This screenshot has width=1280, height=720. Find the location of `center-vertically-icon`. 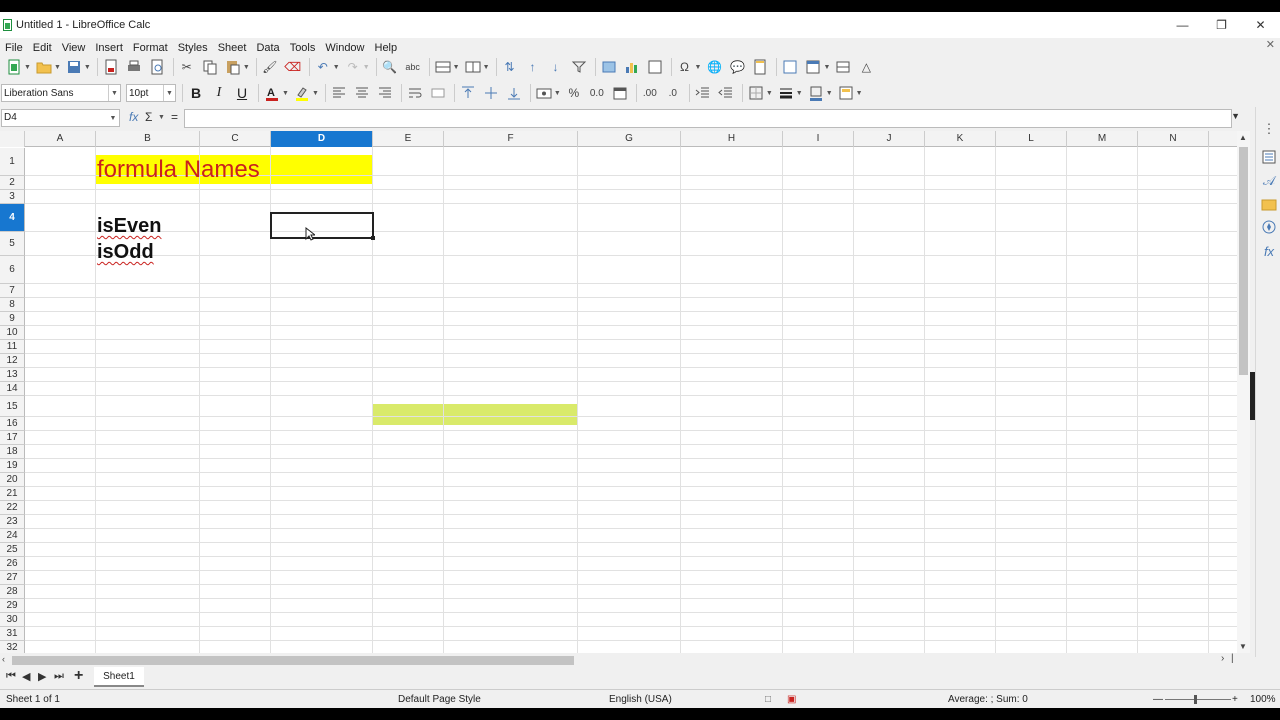

center-vertically-icon is located at coordinates (491, 93).